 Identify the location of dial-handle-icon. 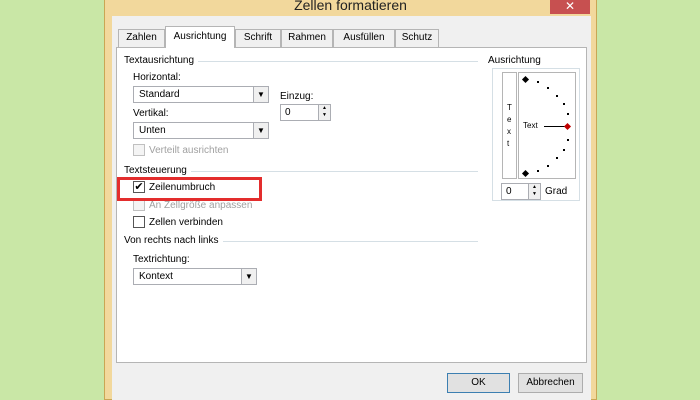
(567, 126).